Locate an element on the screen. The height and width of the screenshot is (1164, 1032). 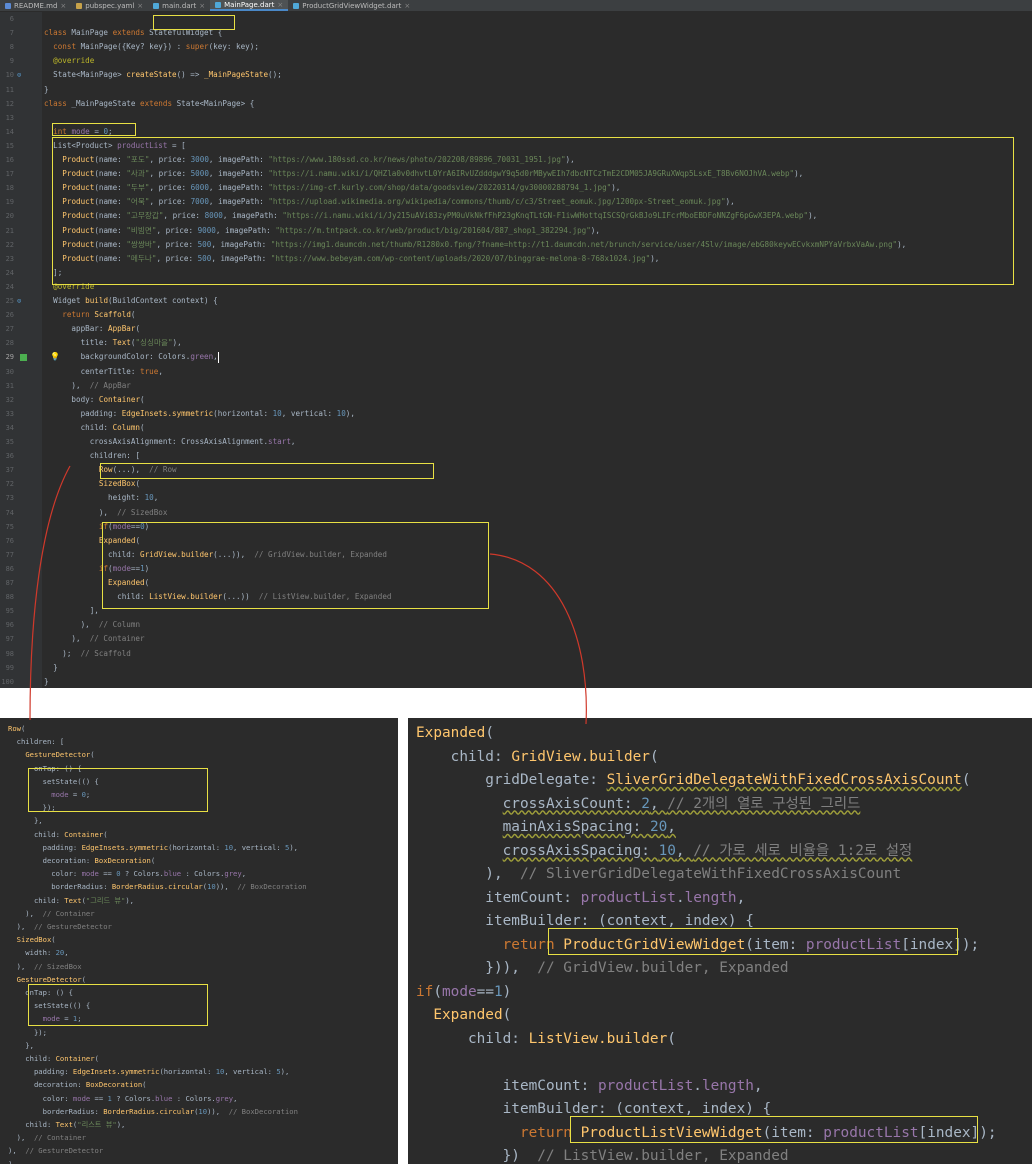
snippet-line: width: 20, is located at coordinates (38, 953).